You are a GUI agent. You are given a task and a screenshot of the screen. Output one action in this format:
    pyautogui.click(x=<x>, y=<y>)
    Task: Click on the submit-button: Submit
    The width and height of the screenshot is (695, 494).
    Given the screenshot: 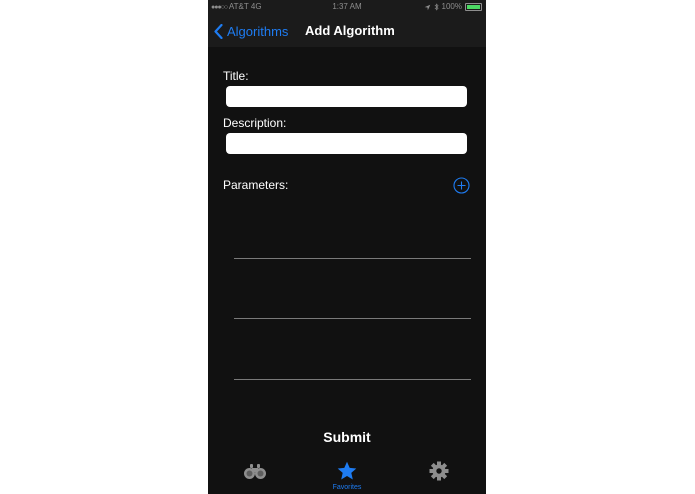 What is the action you would take?
    pyautogui.click(x=347, y=437)
    